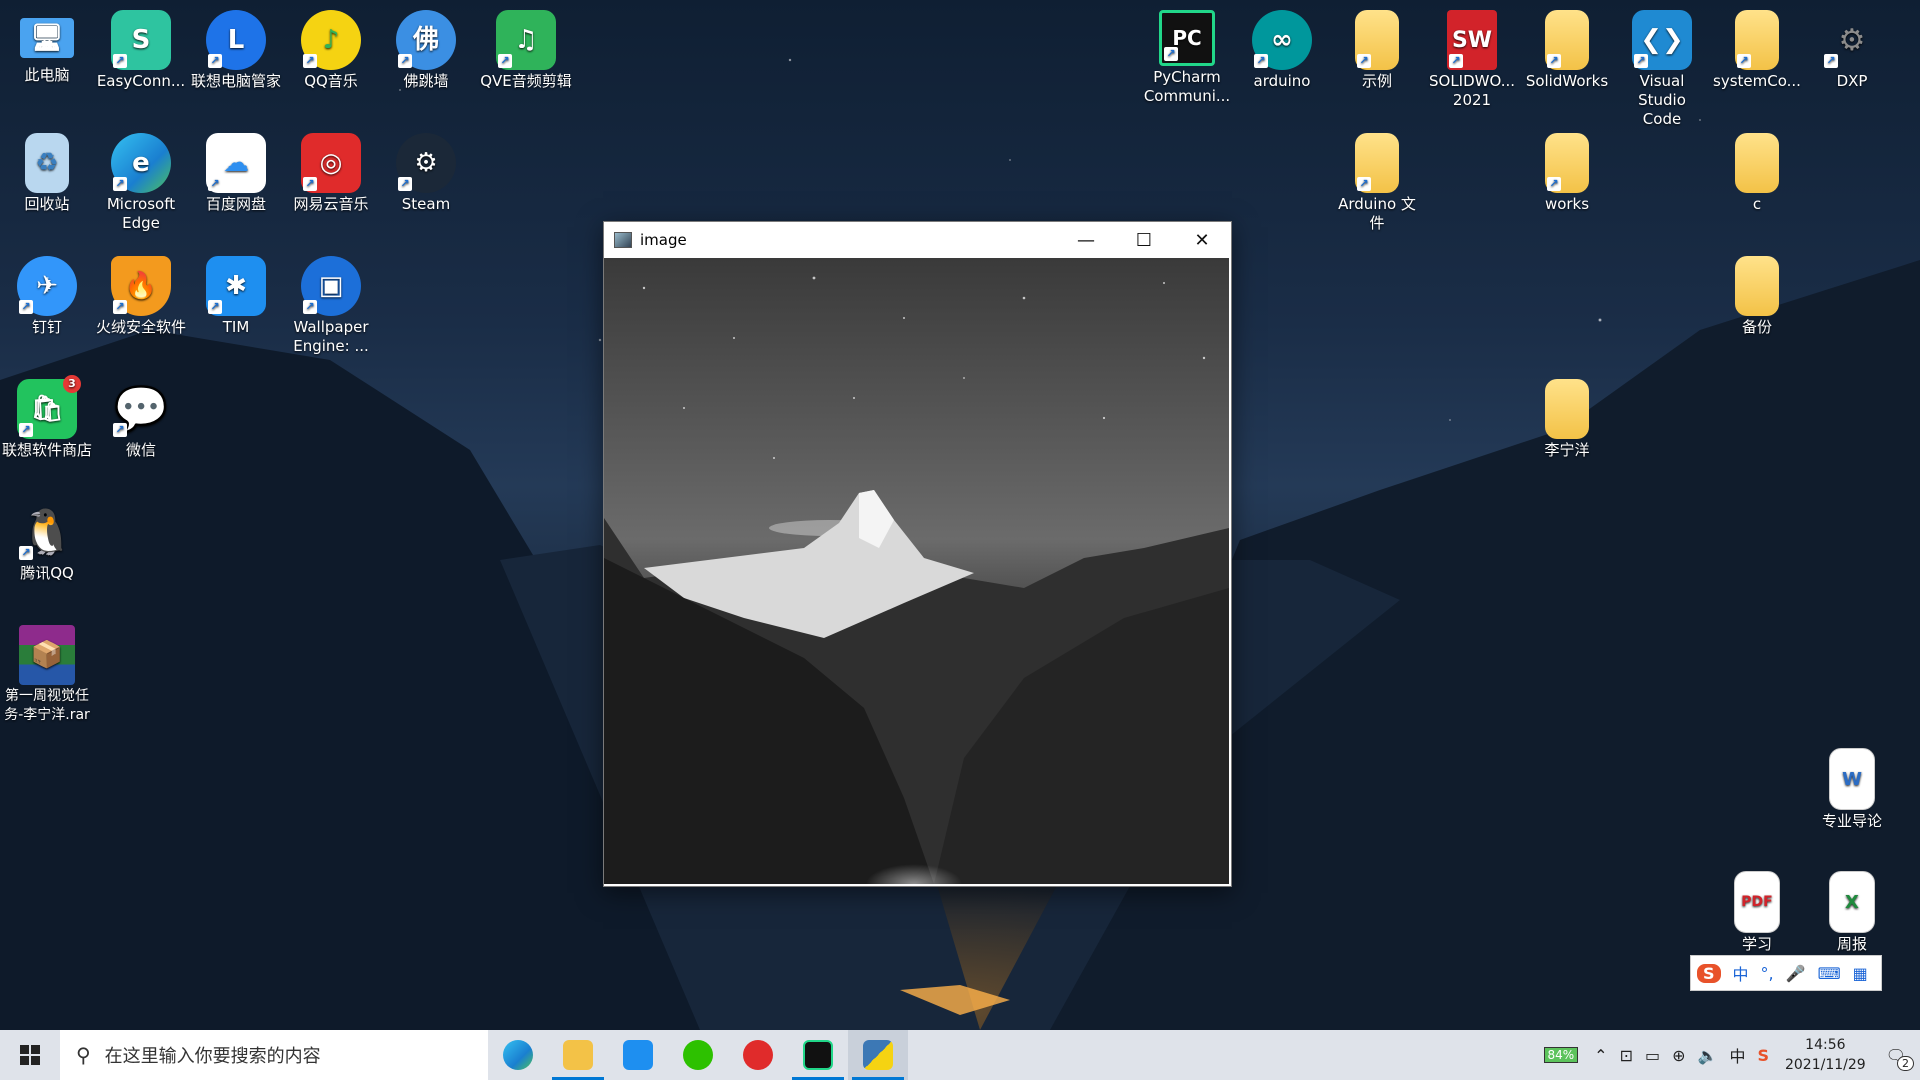 The height and width of the screenshot is (1080, 1920). I want to click on desktop-icon-intro-doc: W 专业导论, so click(1852, 786).